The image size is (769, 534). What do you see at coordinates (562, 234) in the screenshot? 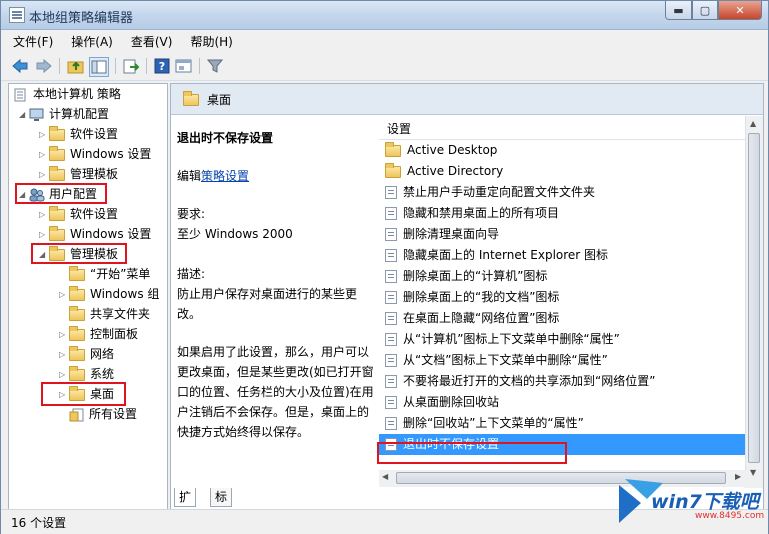
I see `list-setting-item: 删除清理桌面向导` at bounding box center [562, 234].